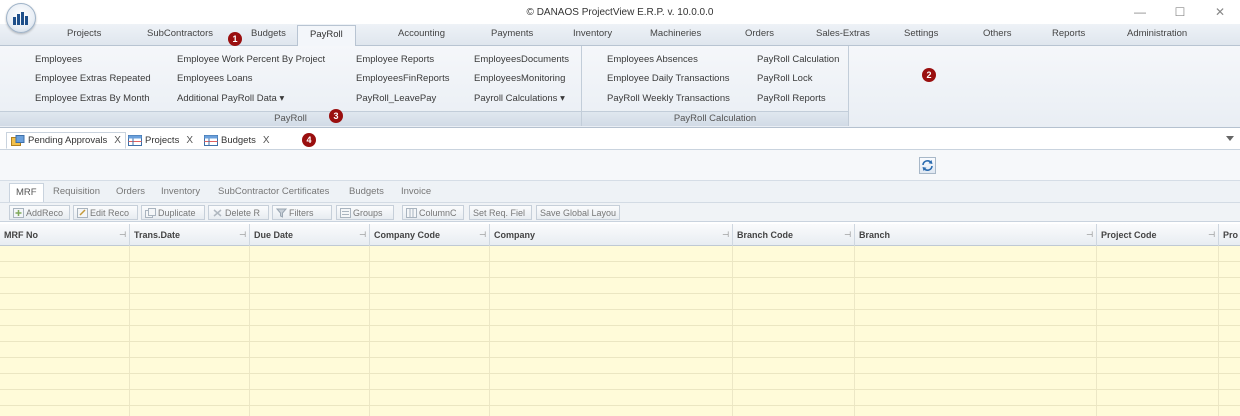 The image size is (1240, 416). Describe the element at coordinates (39, 212) in the screenshot. I see `add-record-button: AddReco` at that location.